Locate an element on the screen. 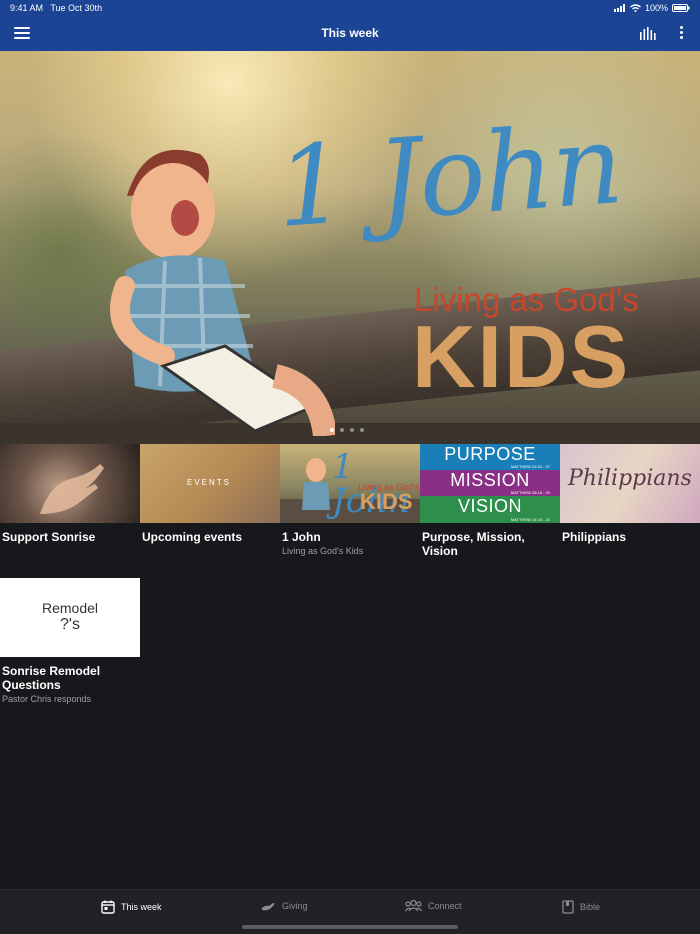 This screenshot has height=934, width=700. status-bar: 9:41 AM Tue Oct 30th 100% is located at coordinates (350, 8).